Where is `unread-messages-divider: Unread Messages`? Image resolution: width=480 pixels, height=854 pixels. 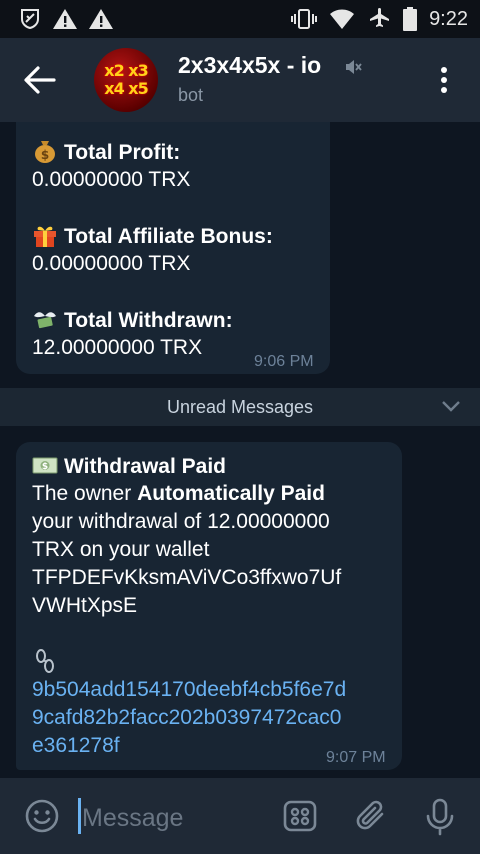 unread-messages-divider: Unread Messages is located at coordinates (240, 407).